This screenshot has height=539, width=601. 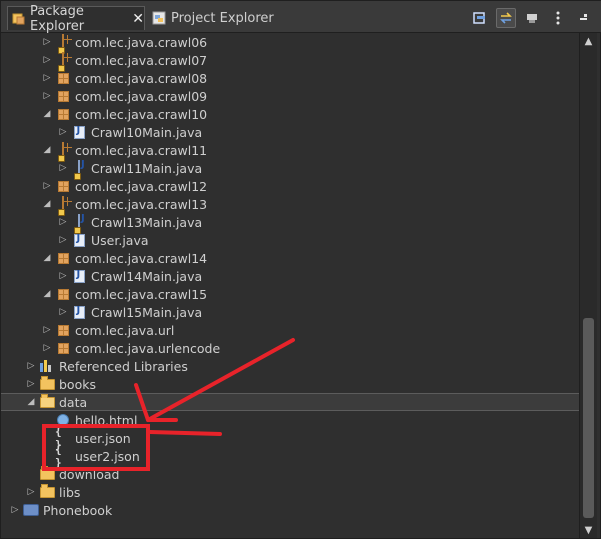 What do you see at coordinates (76, 19) in the screenshot?
I see `tab-package-explorer: Package Explorer ✕` at bounding box center [76, 19].